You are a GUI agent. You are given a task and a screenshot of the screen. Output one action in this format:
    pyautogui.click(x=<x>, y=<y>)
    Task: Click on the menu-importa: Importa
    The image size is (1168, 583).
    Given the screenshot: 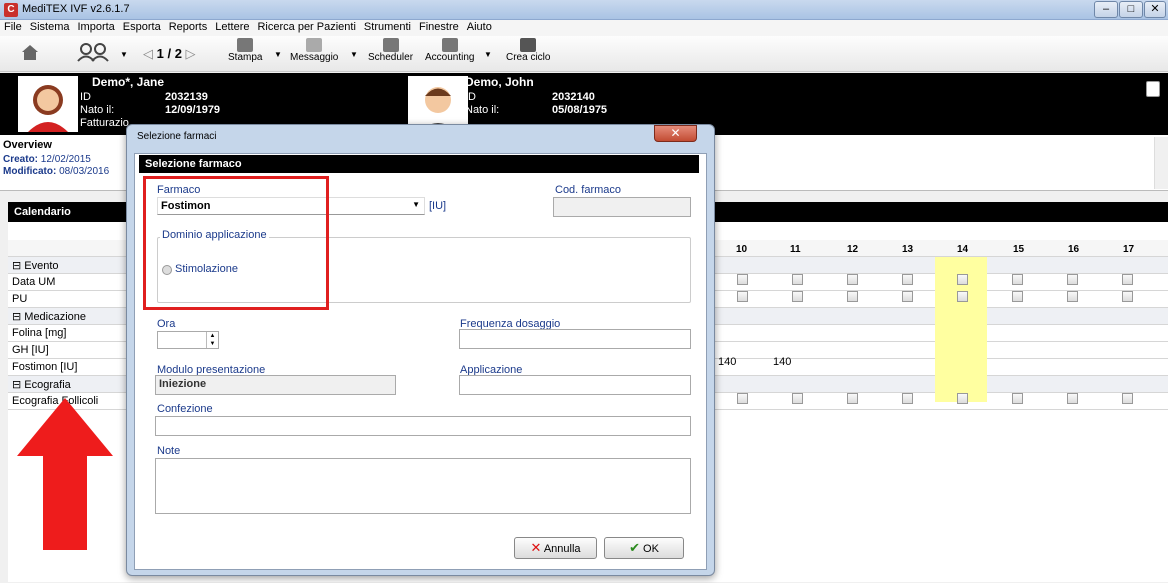 What is the action you would take?
    pyautogui.click(x=95, y=27)
    